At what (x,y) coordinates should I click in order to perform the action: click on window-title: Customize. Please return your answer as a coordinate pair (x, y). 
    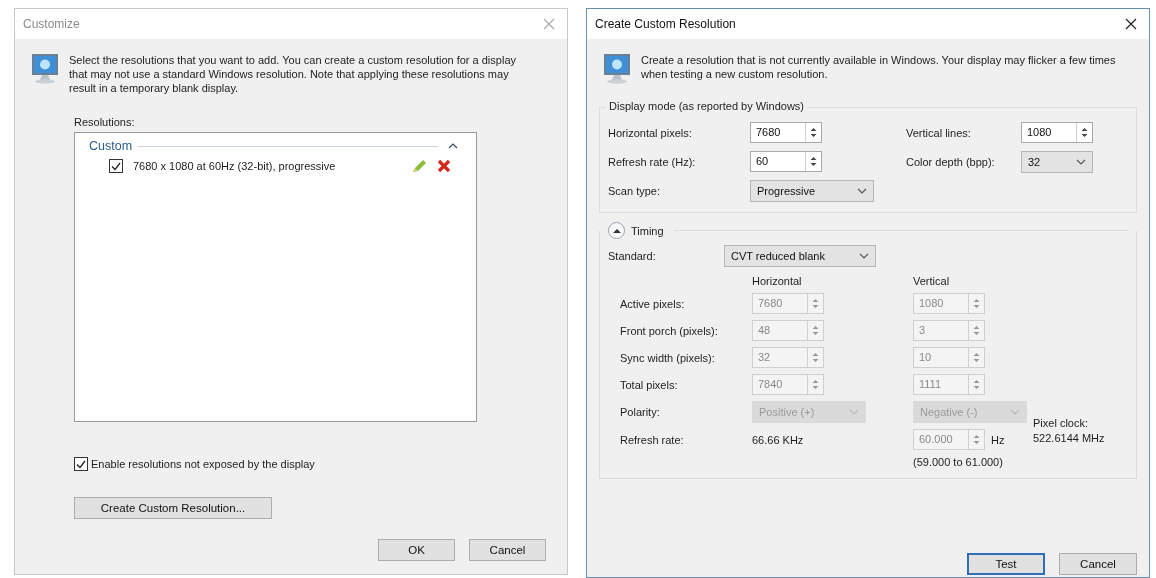
    Looking at the image, I should click on (51, 24).